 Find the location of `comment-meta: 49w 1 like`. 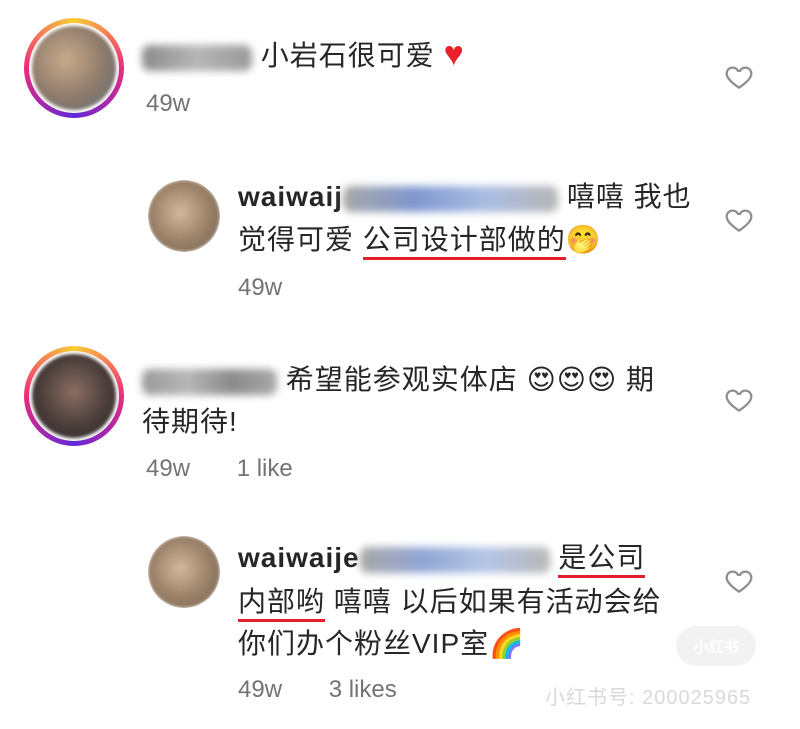

comment-meta: 49w 1 like is located at coordinates (239, 469).